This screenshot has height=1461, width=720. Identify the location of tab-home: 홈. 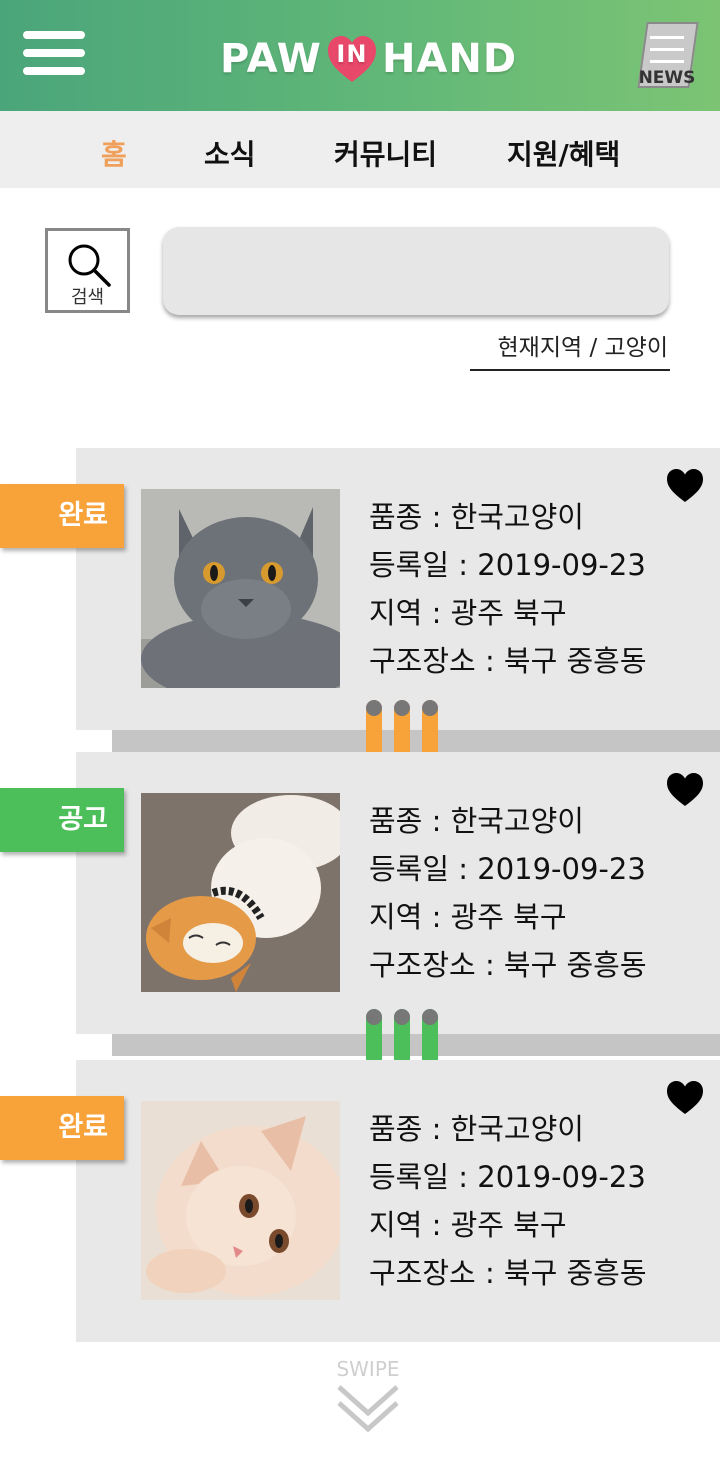
(114, 149).